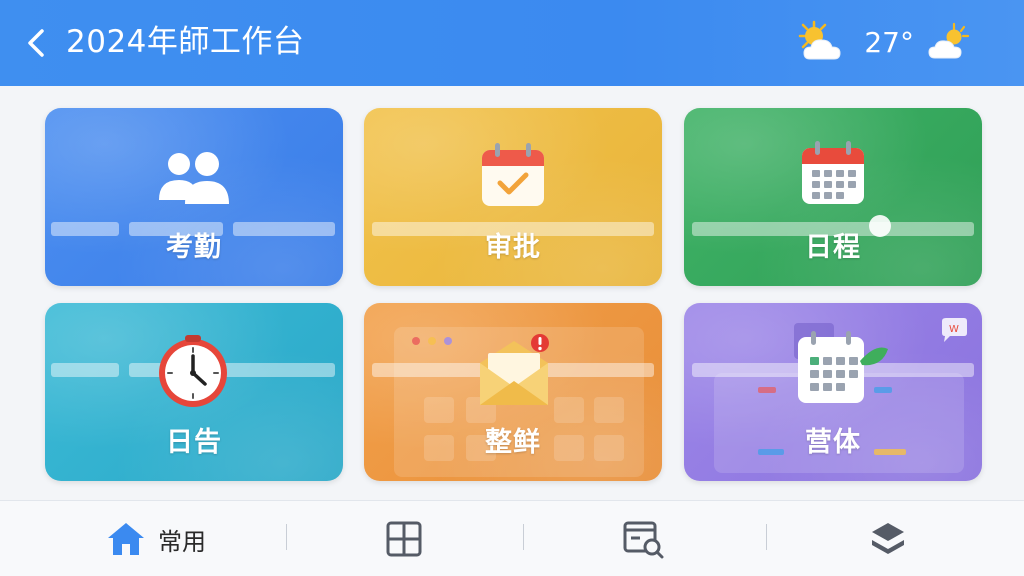 The width and height of the screenshot is (1024, 576). What do you see at coordinates (513, 247) in the screenshot?
I see `tile-label: 审批` at bounding box center [513, 247].